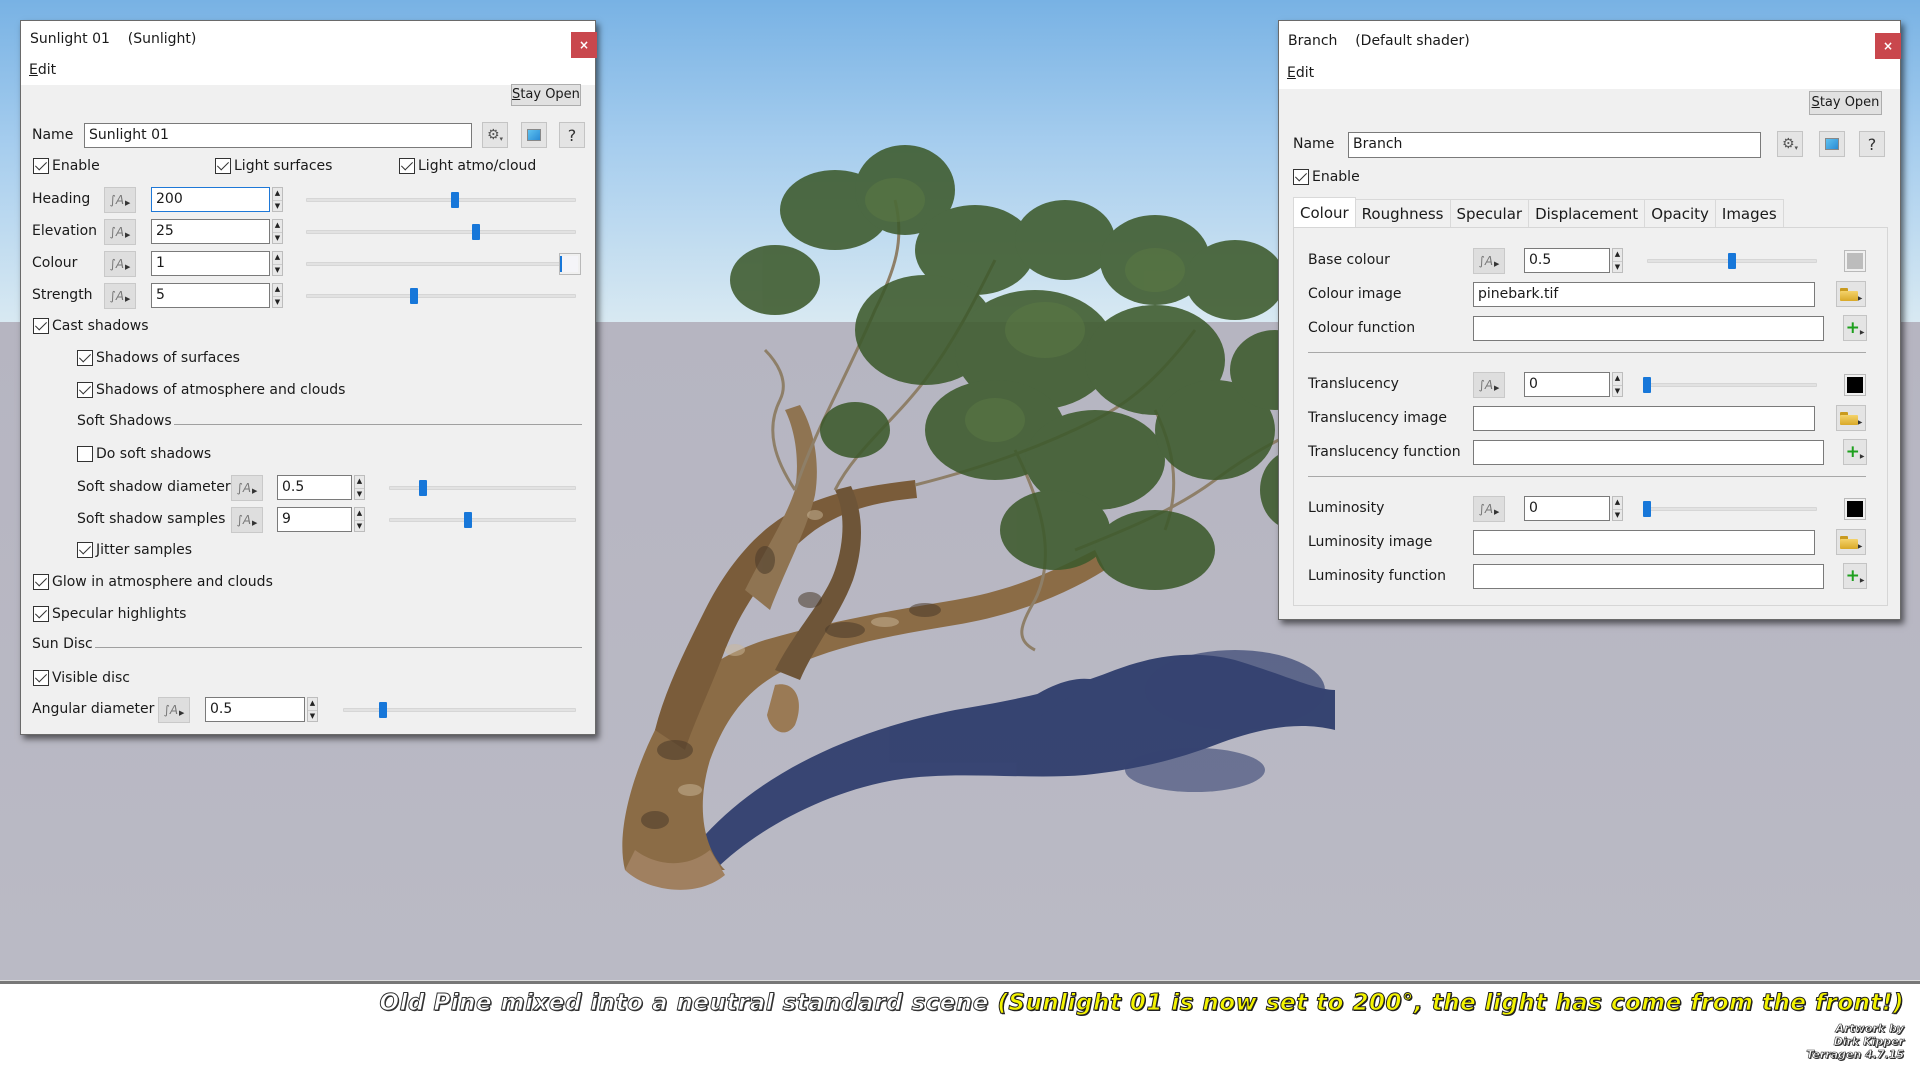  I want to click on tab-opacity: Opacity, so click(1680, 213).